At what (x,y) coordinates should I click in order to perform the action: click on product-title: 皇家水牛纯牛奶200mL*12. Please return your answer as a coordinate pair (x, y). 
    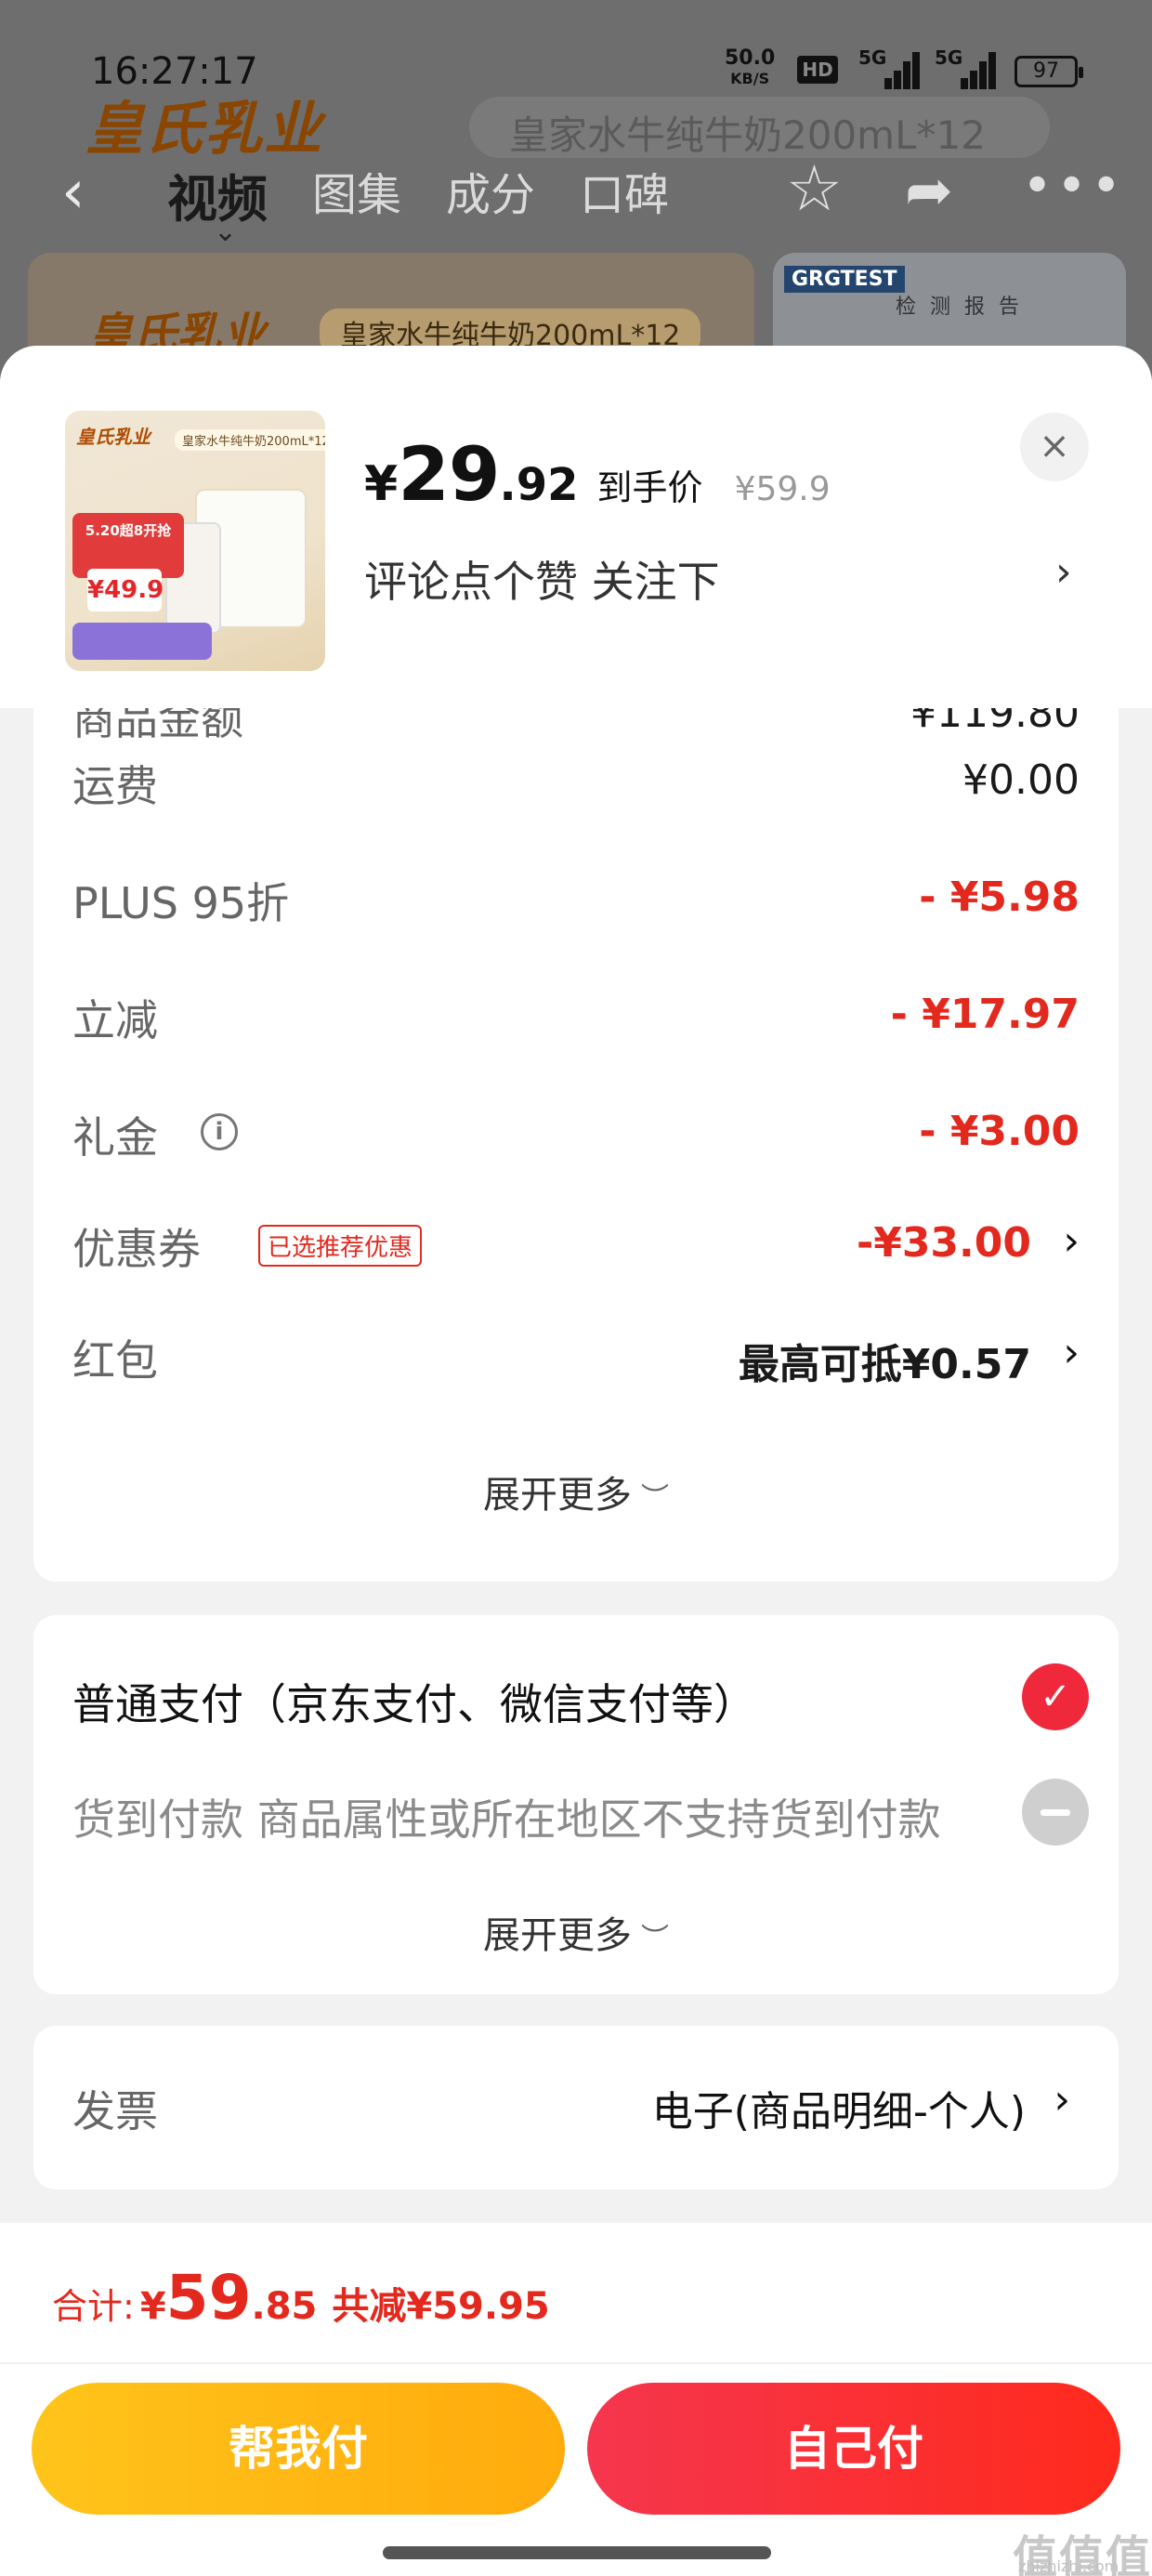
    Looking at the image, I should click on (747, 135).